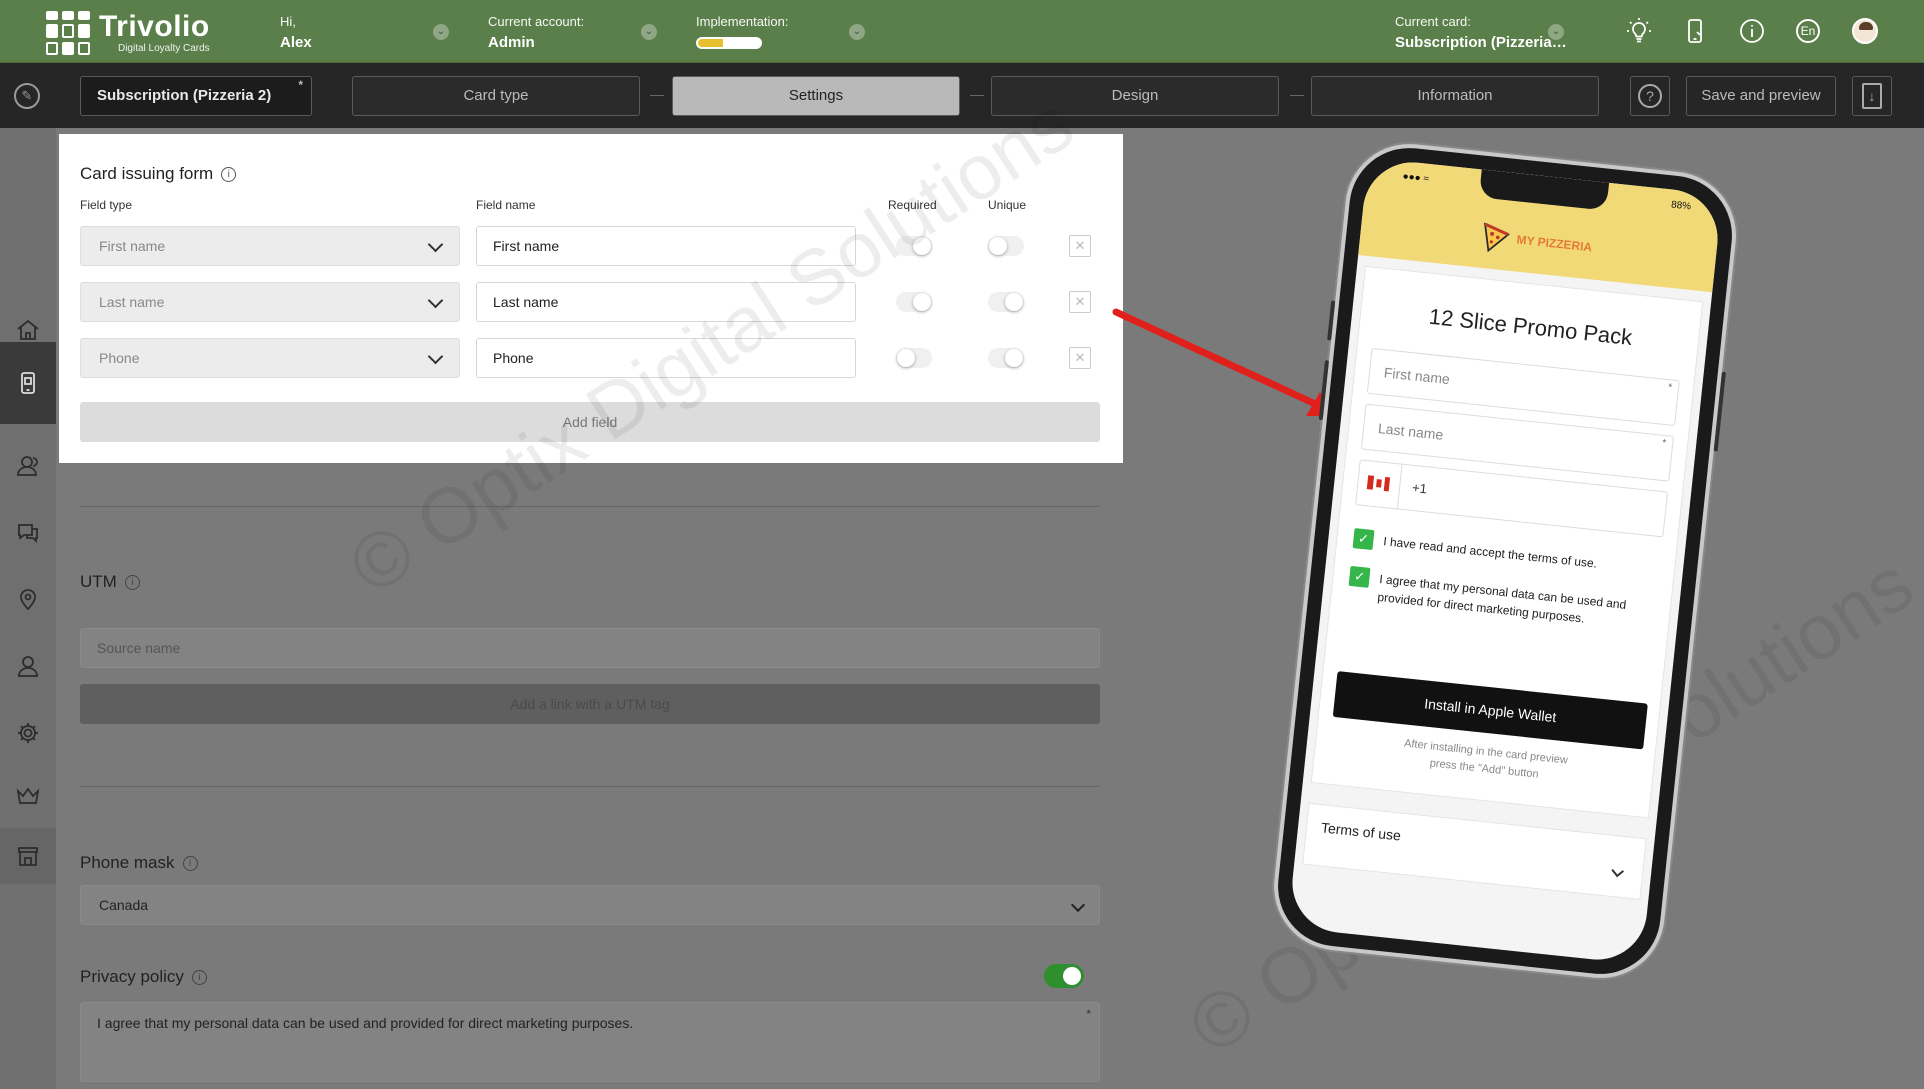  I want to click on implementation-label: Implementation:, so click(742, 21).